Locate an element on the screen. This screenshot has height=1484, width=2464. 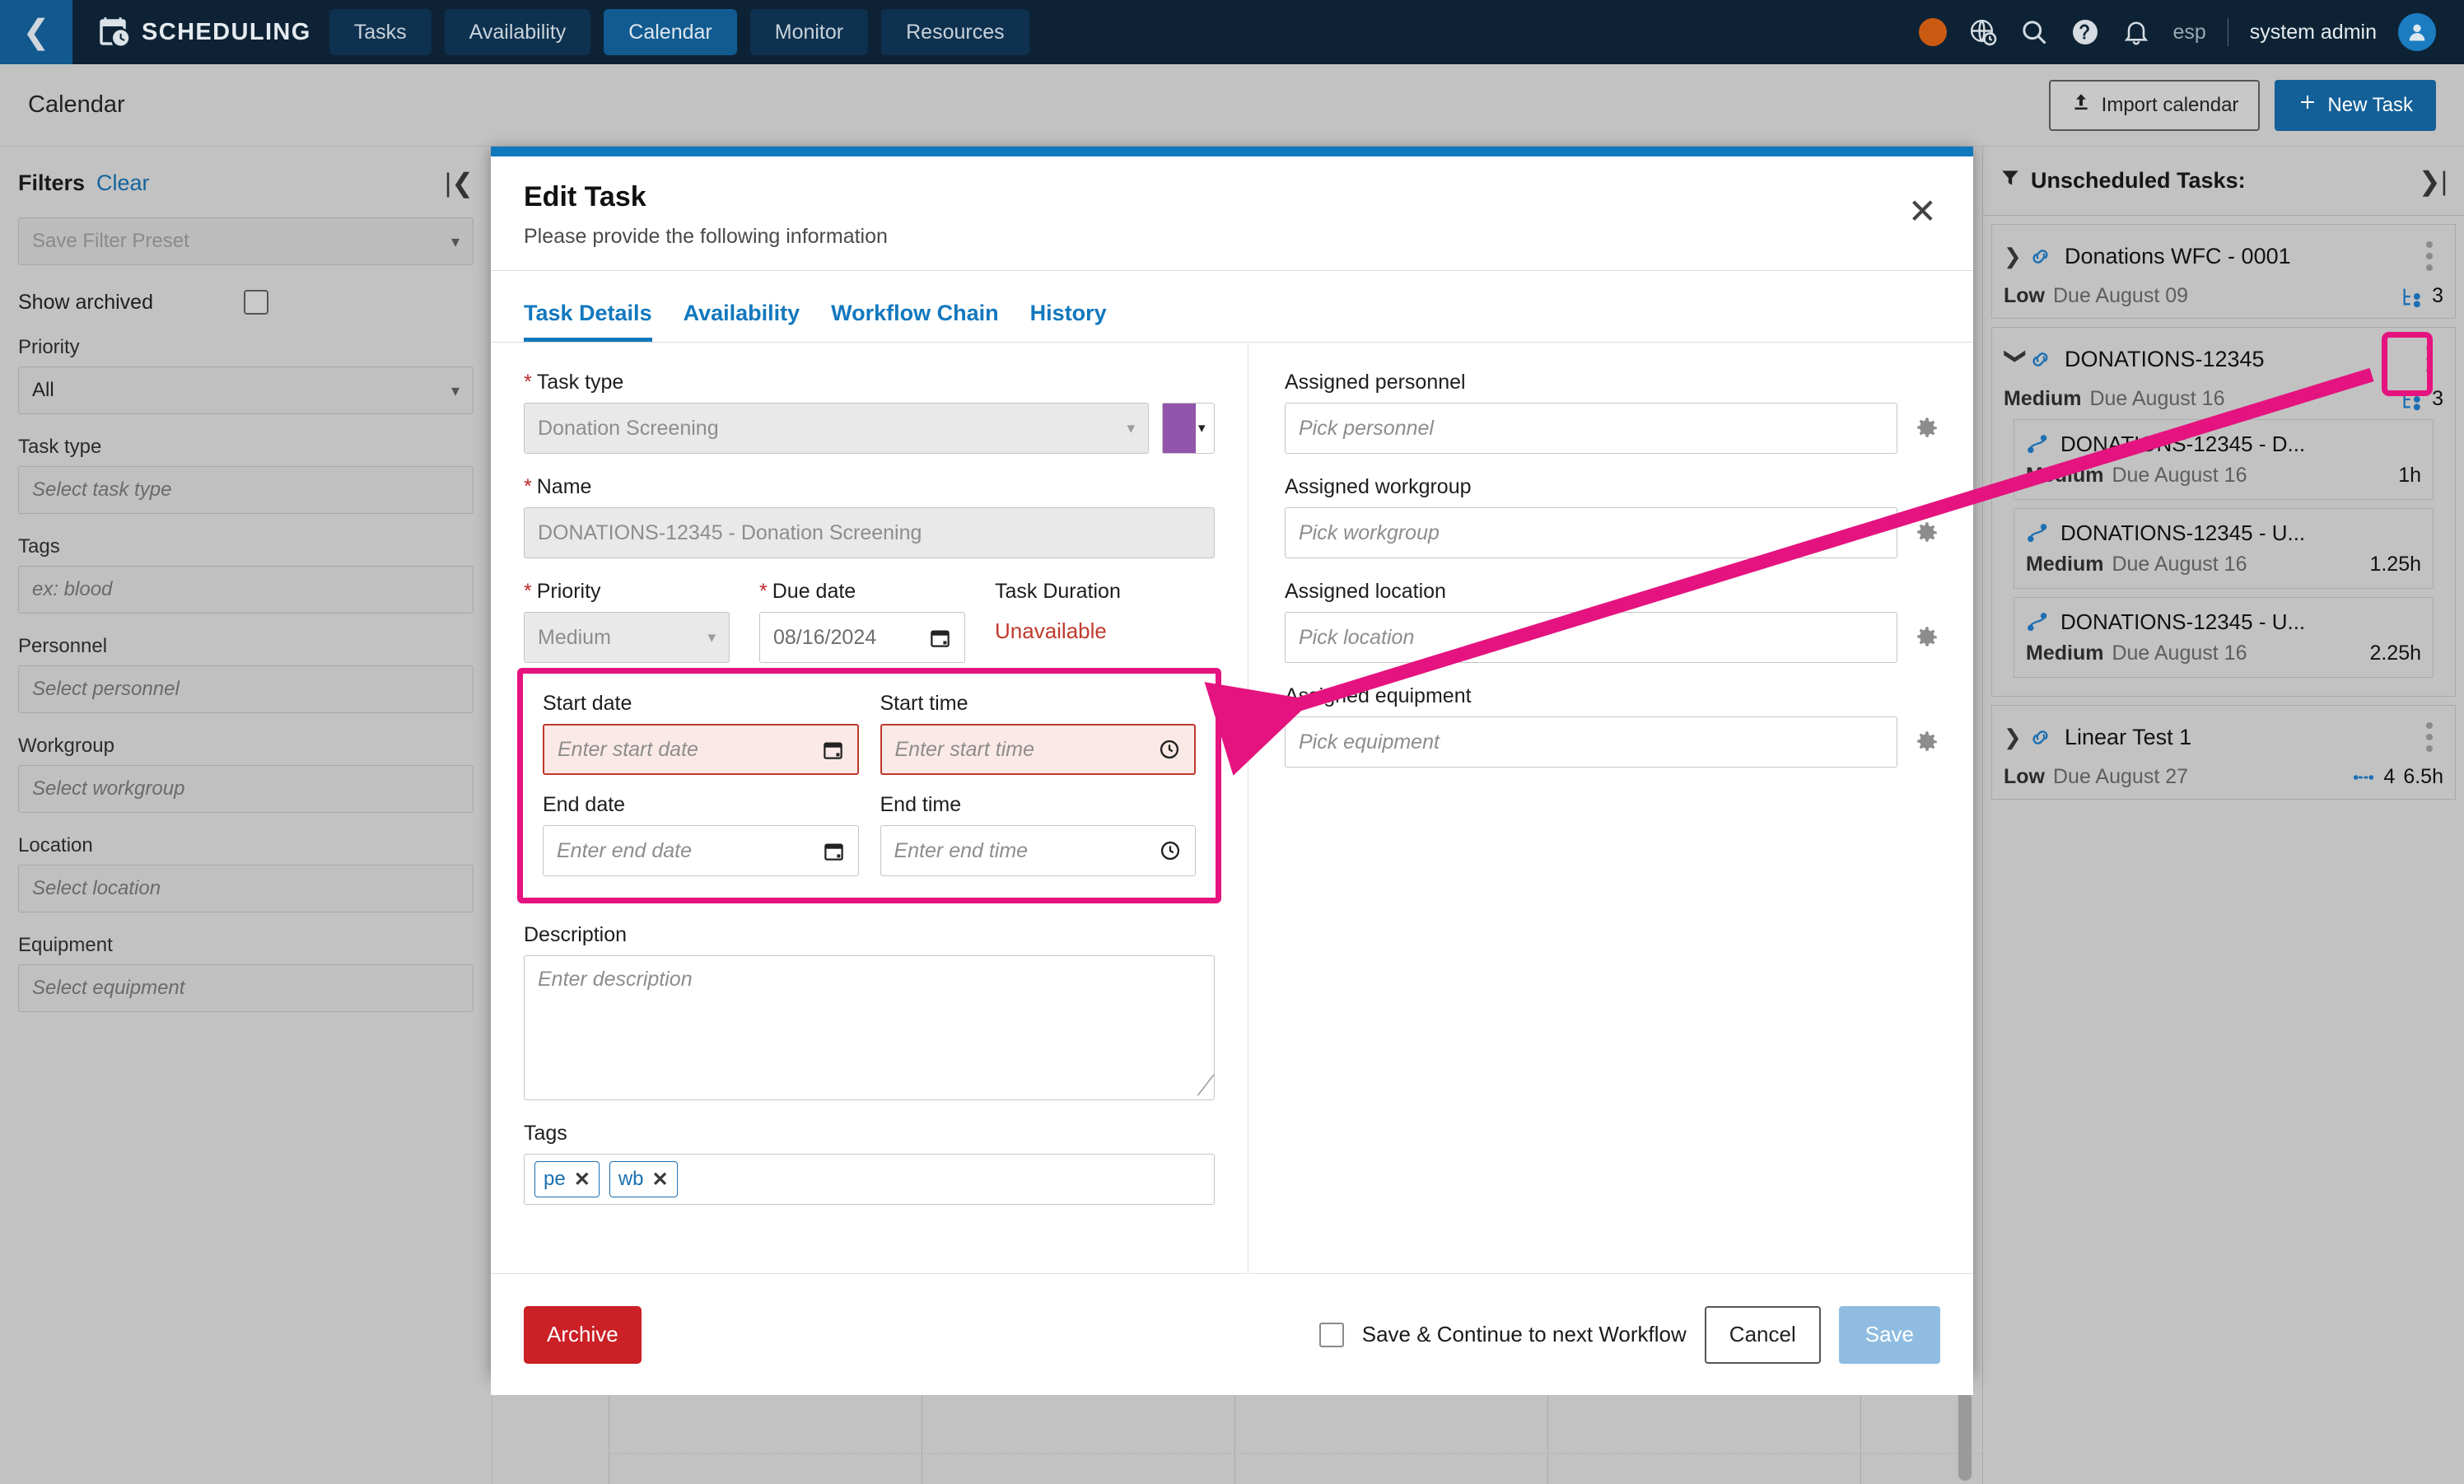
resize-handle-icon: ╱ is located at coordinates (1204, 1085).